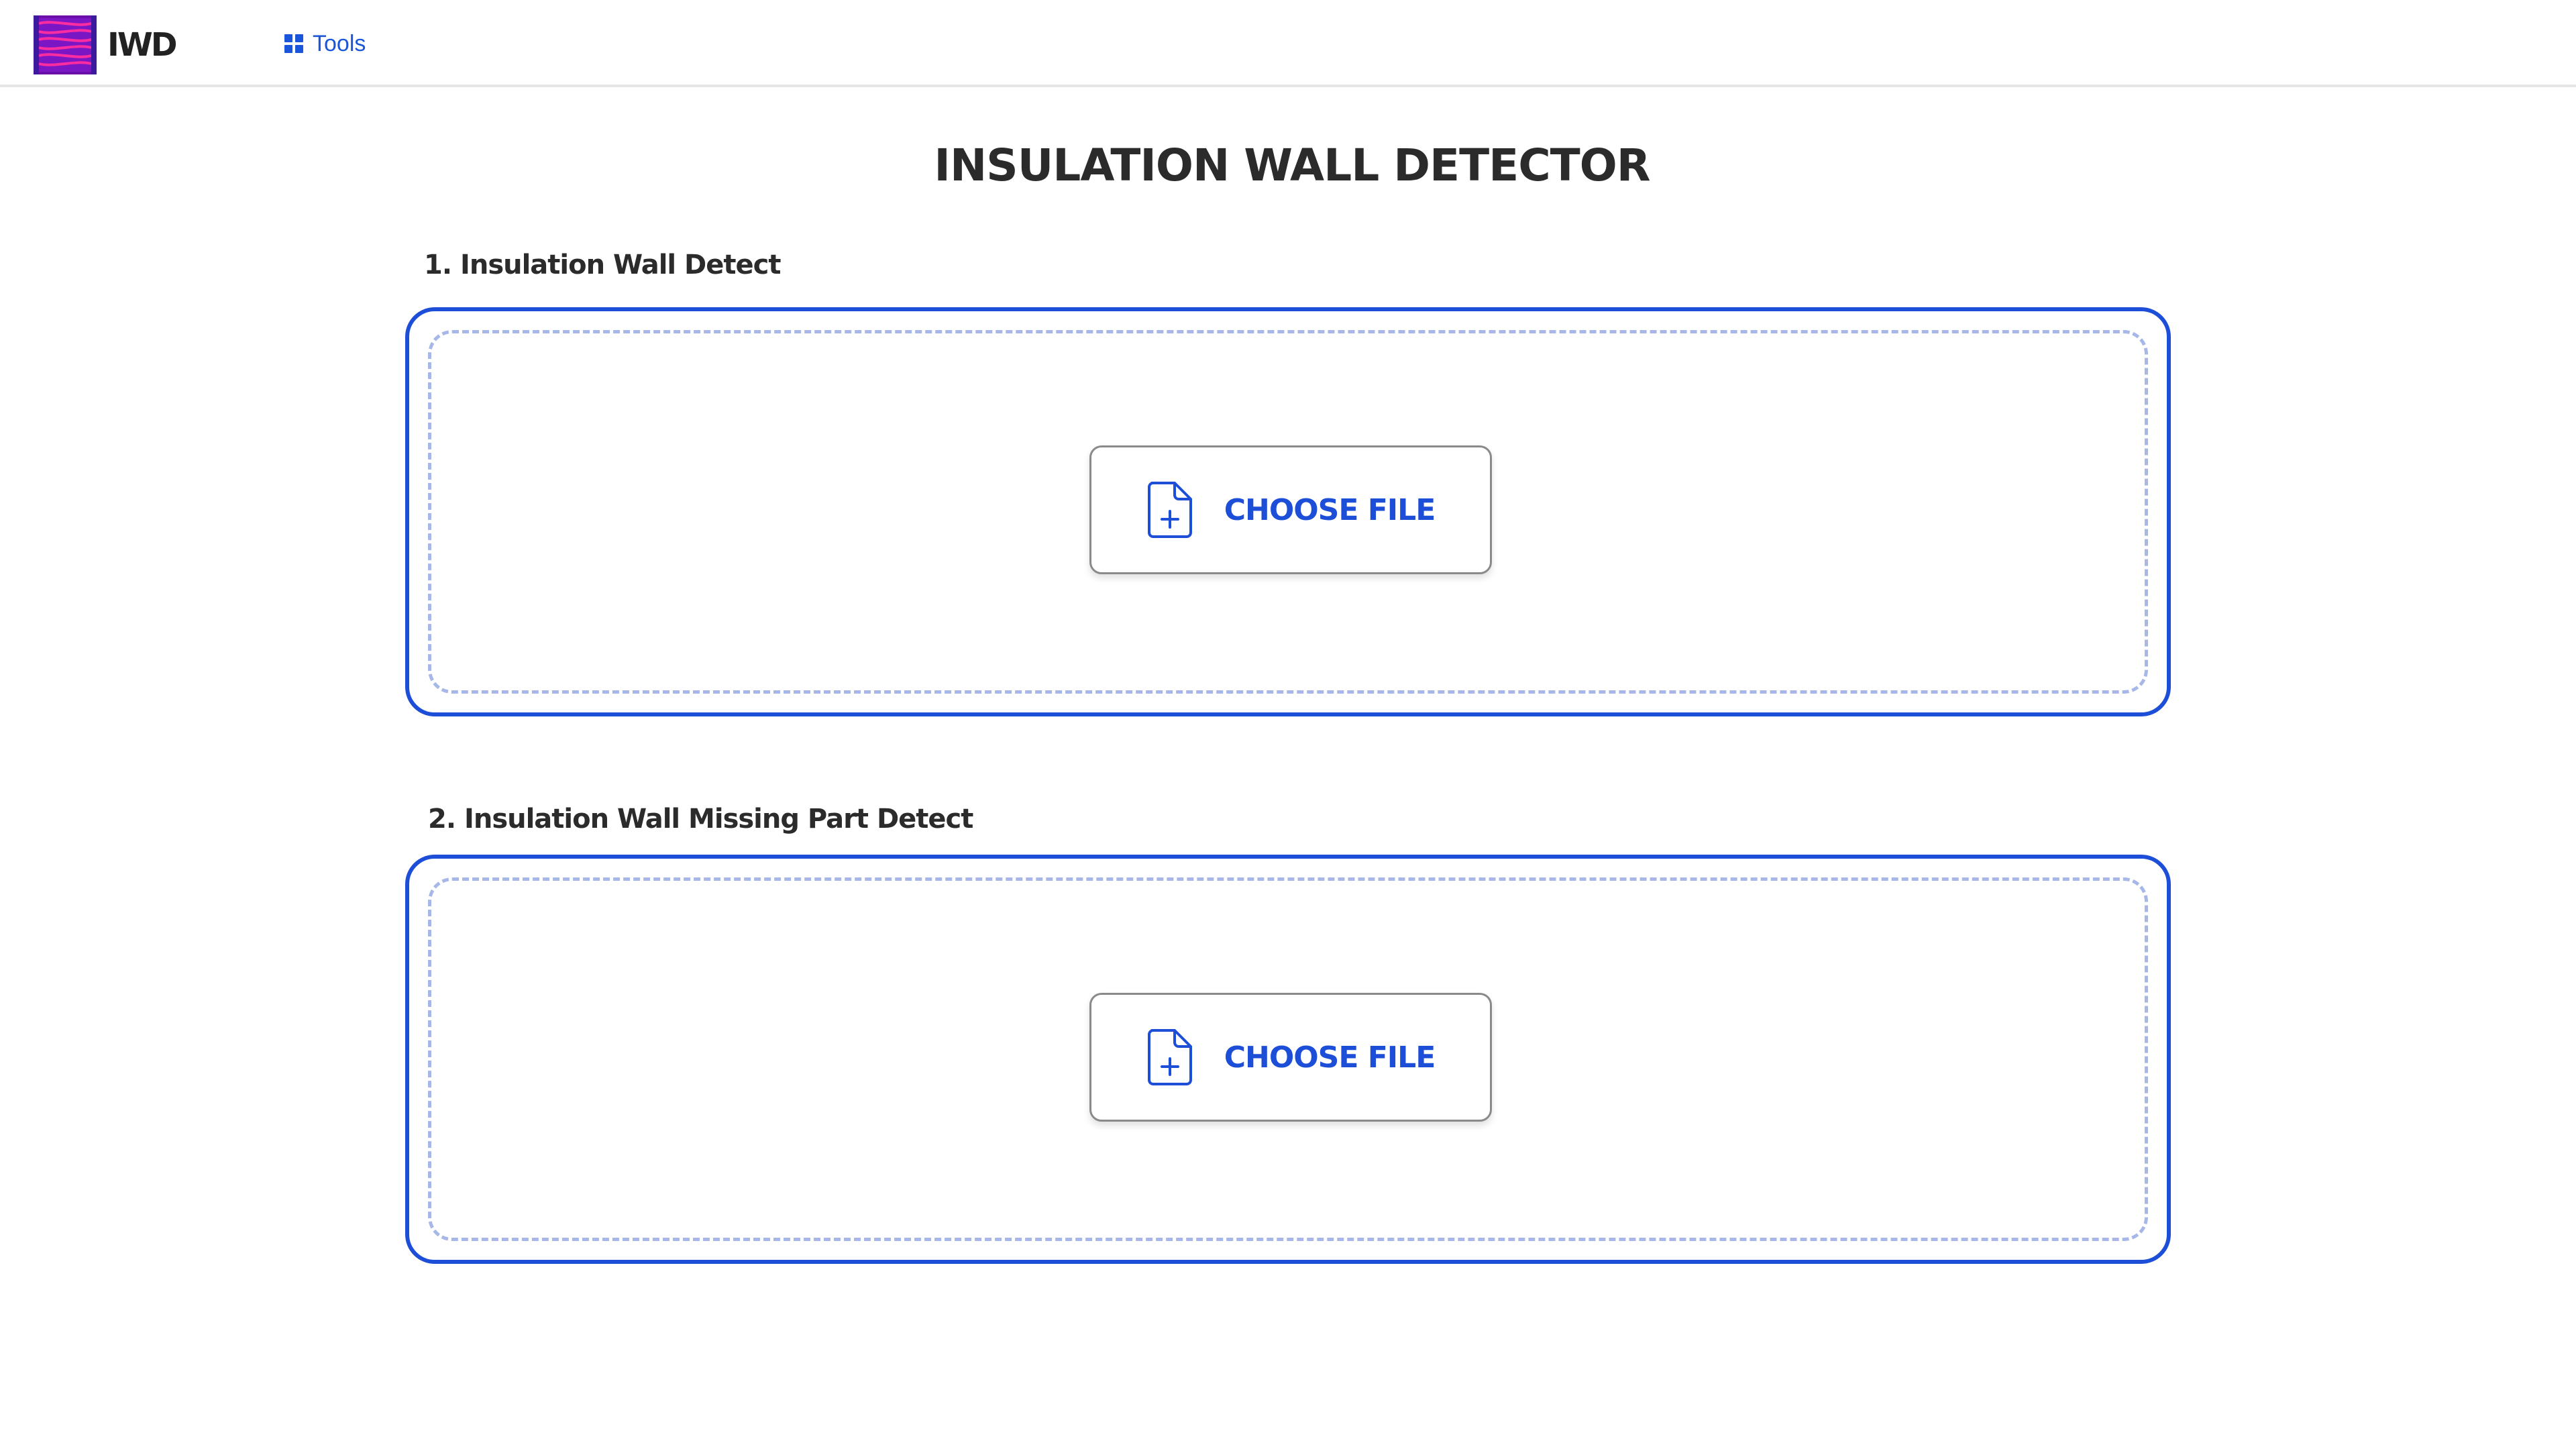 This screenshot has width=2576, height=1449. Describe the element at coordinates (1288, 43) in the screenshot. I see `top-navbar: IWD Tools` at that location.